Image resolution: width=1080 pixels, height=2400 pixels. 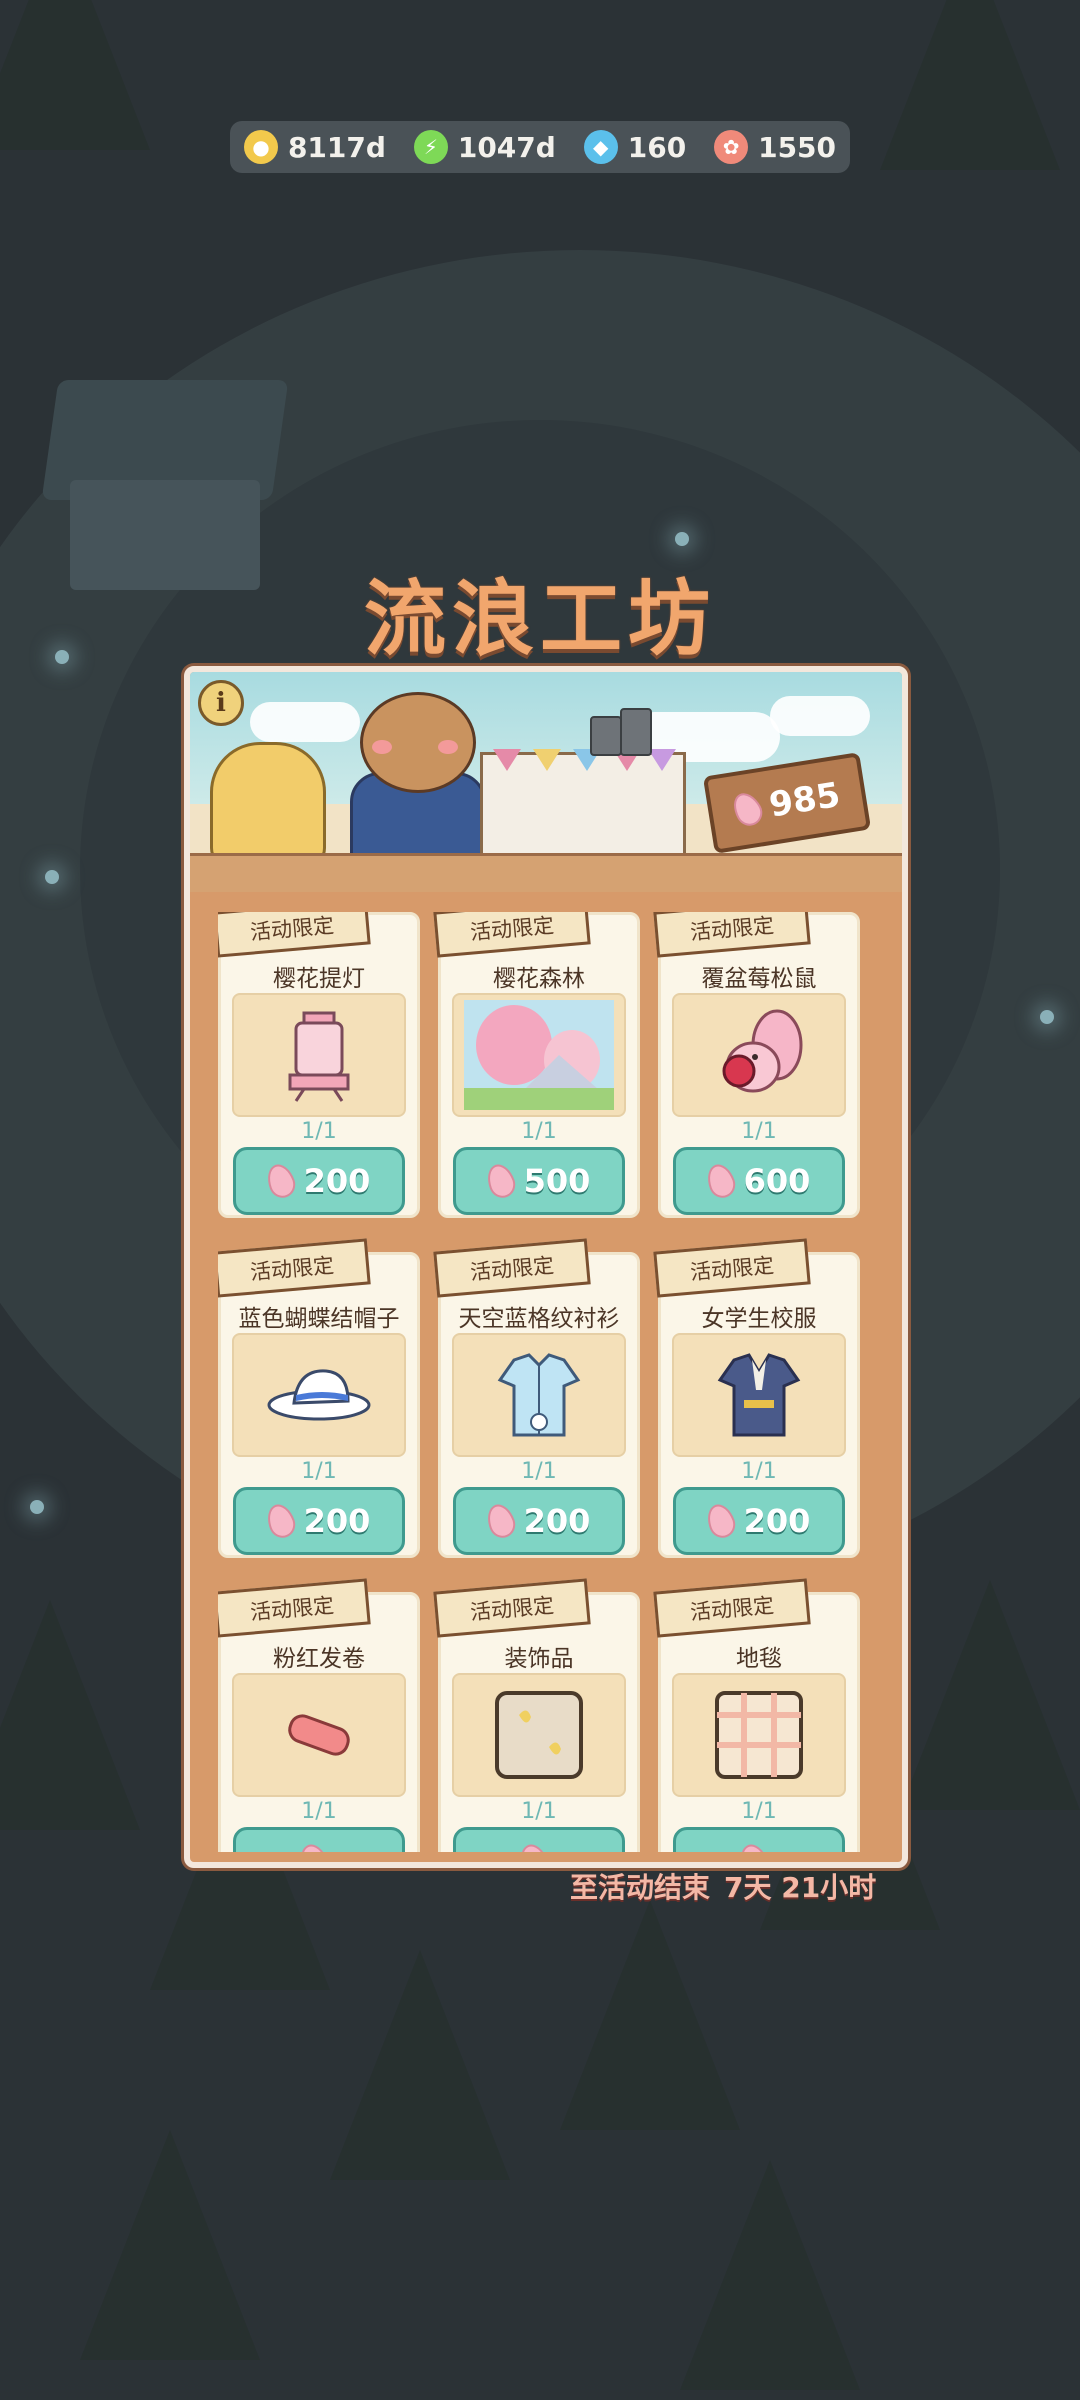 I want to click on forest-icon, so click(x=539, y=1055).